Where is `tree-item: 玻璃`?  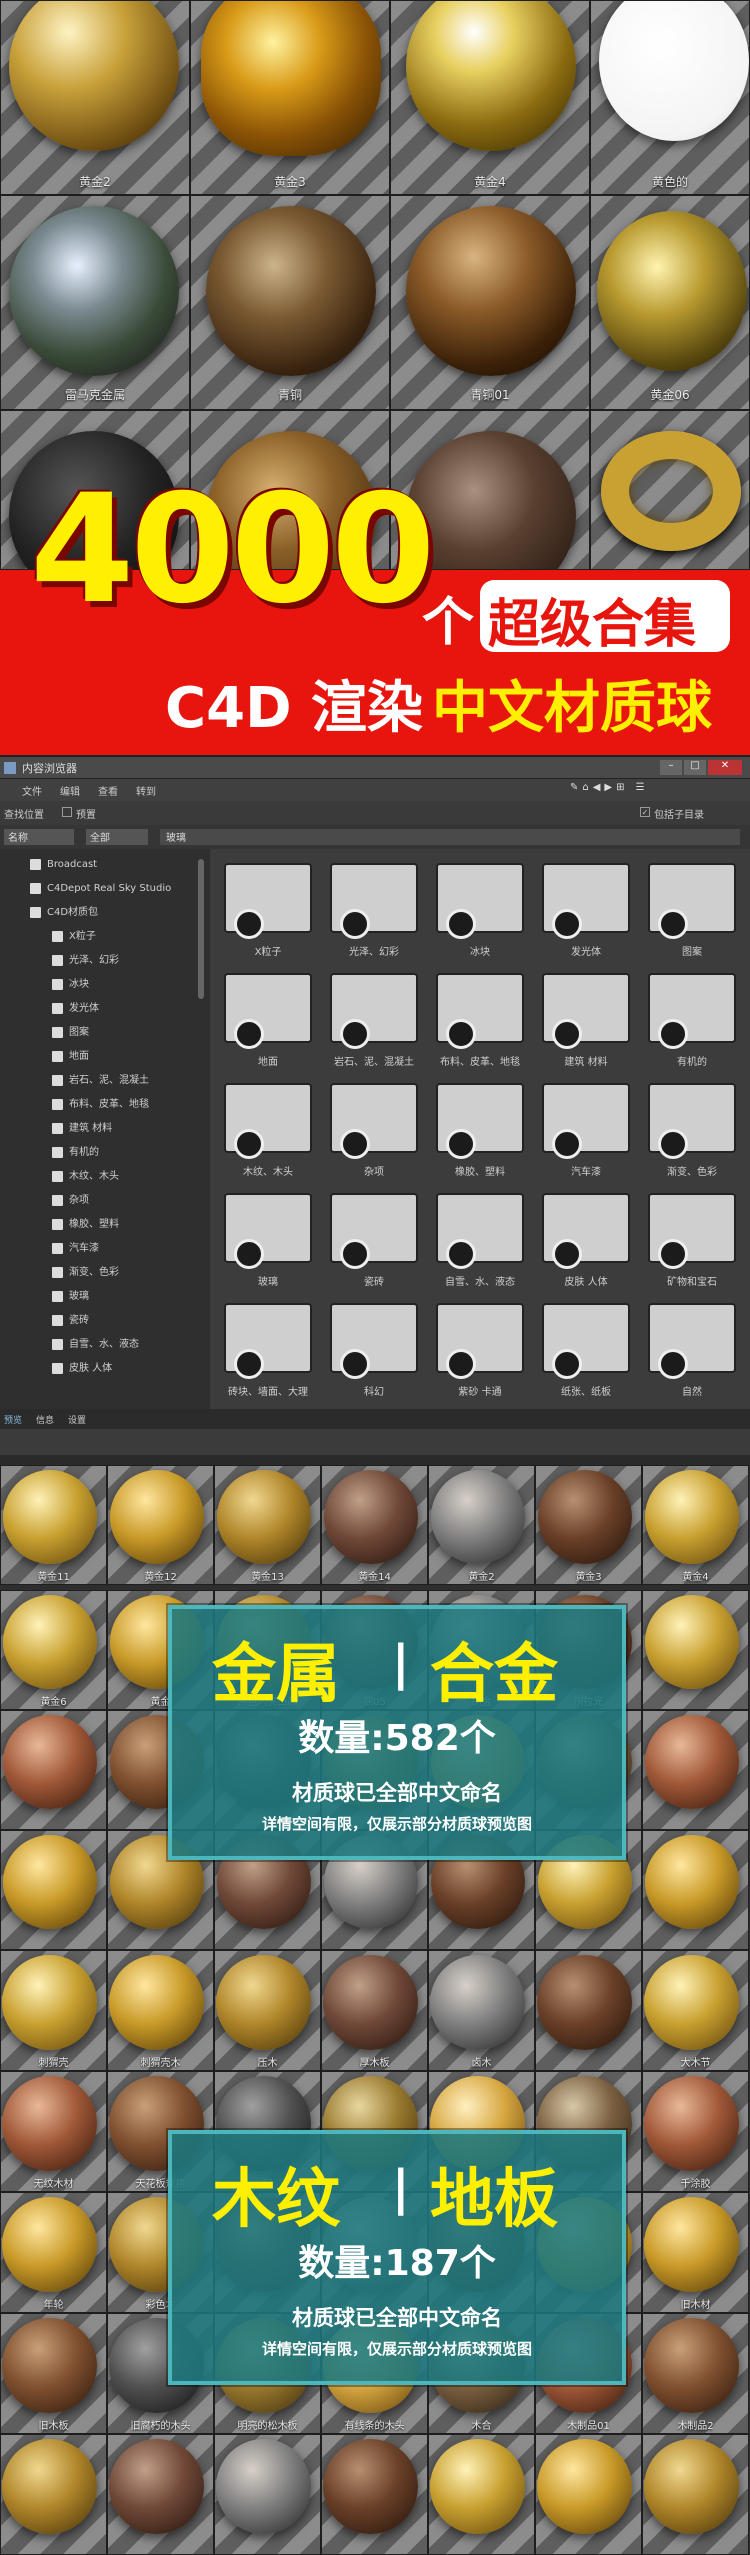
tree-item: 玻璃 is located at coordinates (70, 1297).